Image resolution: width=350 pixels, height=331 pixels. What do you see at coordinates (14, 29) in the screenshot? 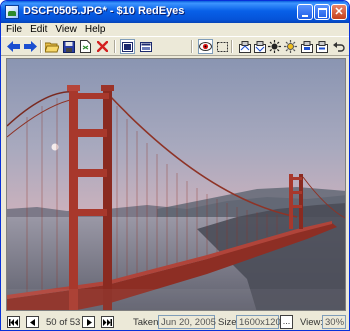
I see `menu-file: File` at bounding box center [14, 29].